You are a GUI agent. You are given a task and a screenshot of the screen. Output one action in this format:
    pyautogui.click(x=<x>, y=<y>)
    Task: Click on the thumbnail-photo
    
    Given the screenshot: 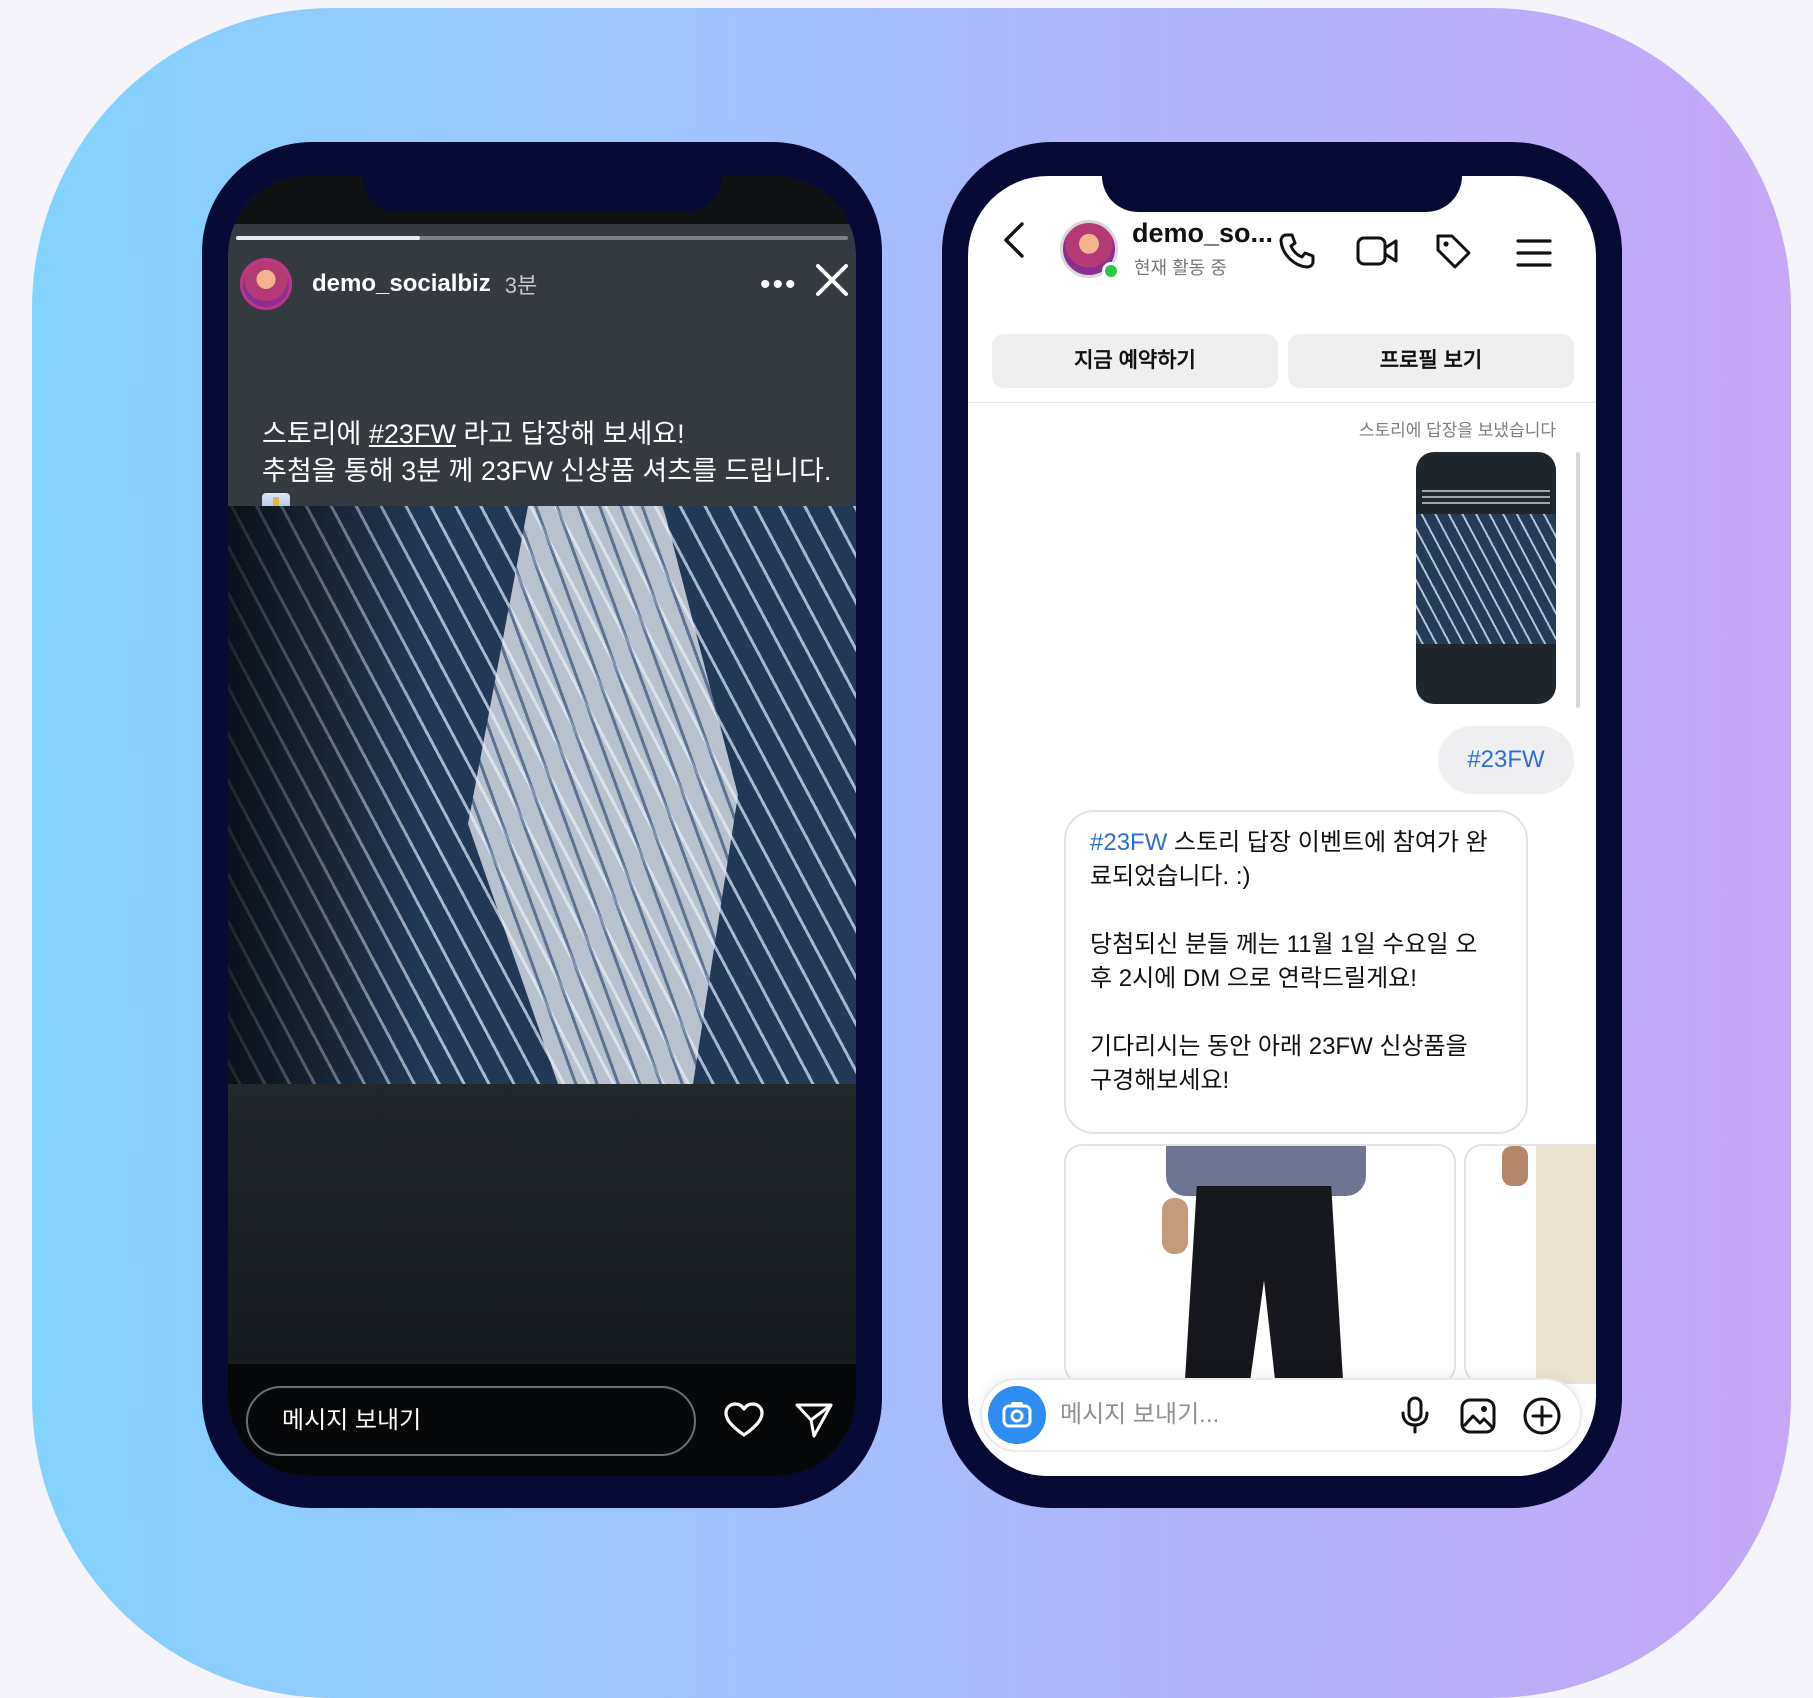 What is the action you would take?
    pyautogui.click(x=1486, y=579)
    